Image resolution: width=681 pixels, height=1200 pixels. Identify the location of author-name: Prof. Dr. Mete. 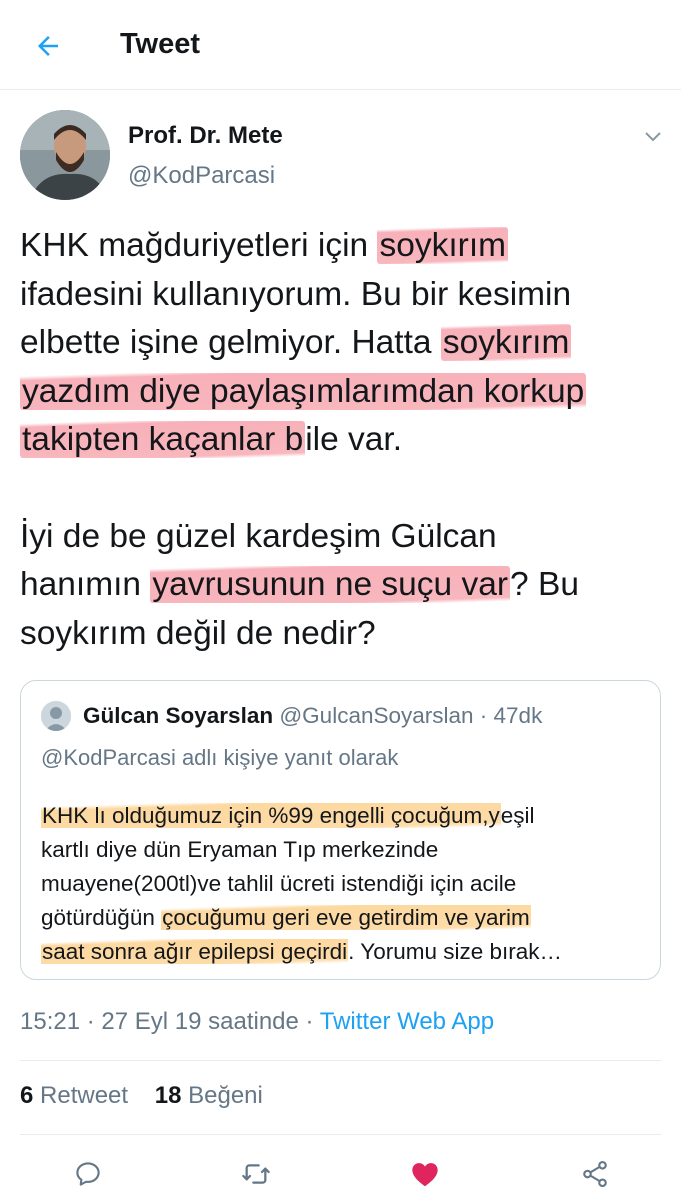
(205, 136).